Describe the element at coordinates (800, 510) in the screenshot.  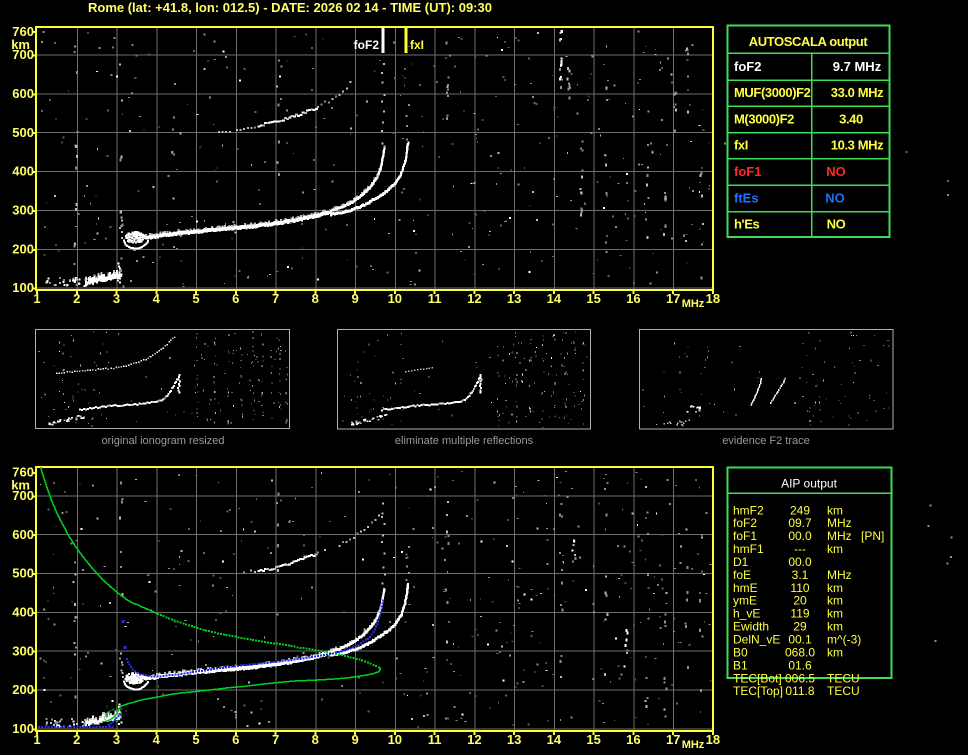
I see `svg-text: 249` at that location.